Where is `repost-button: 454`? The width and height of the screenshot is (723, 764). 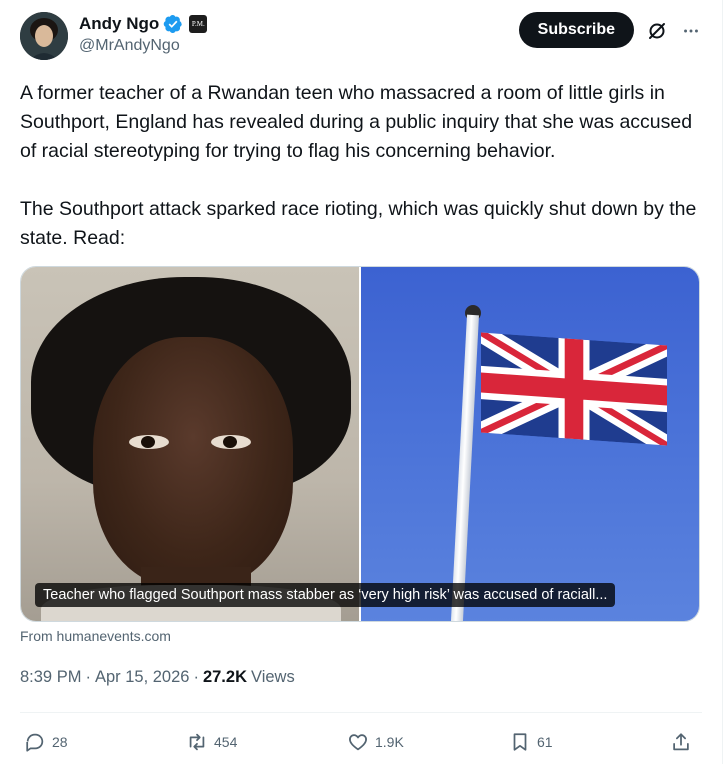 repost-button: 454 is located at coordinates (211, 742).